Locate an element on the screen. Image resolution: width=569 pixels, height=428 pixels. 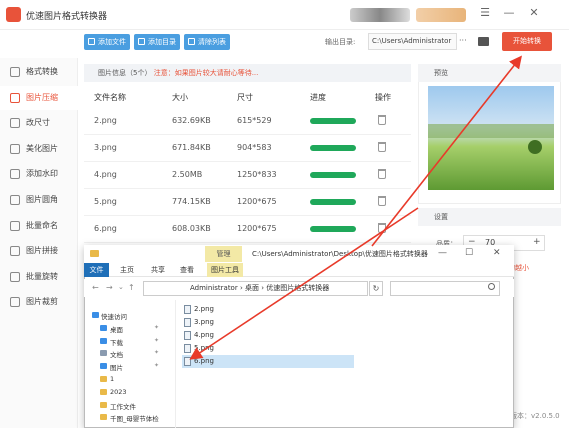
sidebar-item-label: 图片拼接 is located at coordinates (42, 251).